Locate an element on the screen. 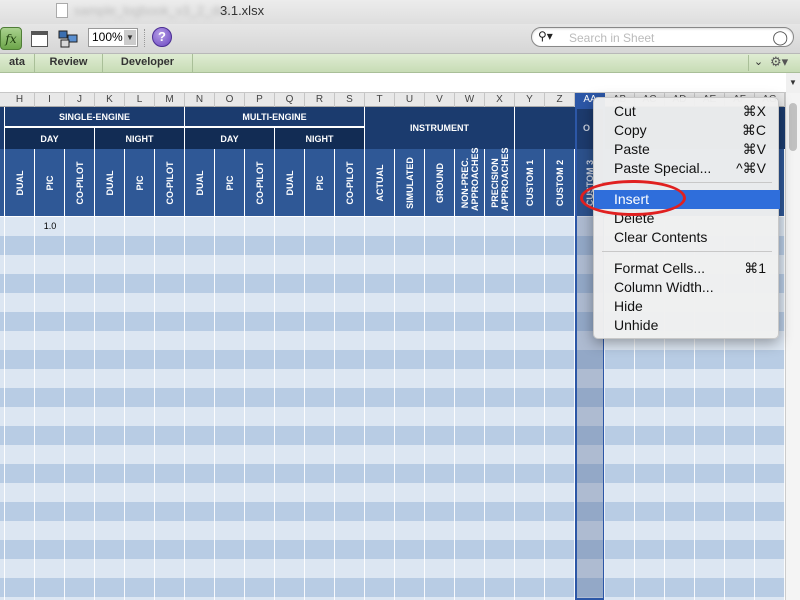  toolbar-separator is located at coordinates (144, 38).